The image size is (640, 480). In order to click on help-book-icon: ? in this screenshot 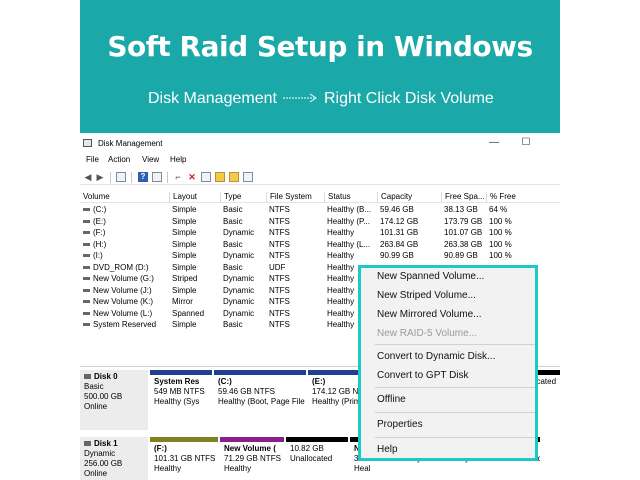, I will do `click(143, 177)`.